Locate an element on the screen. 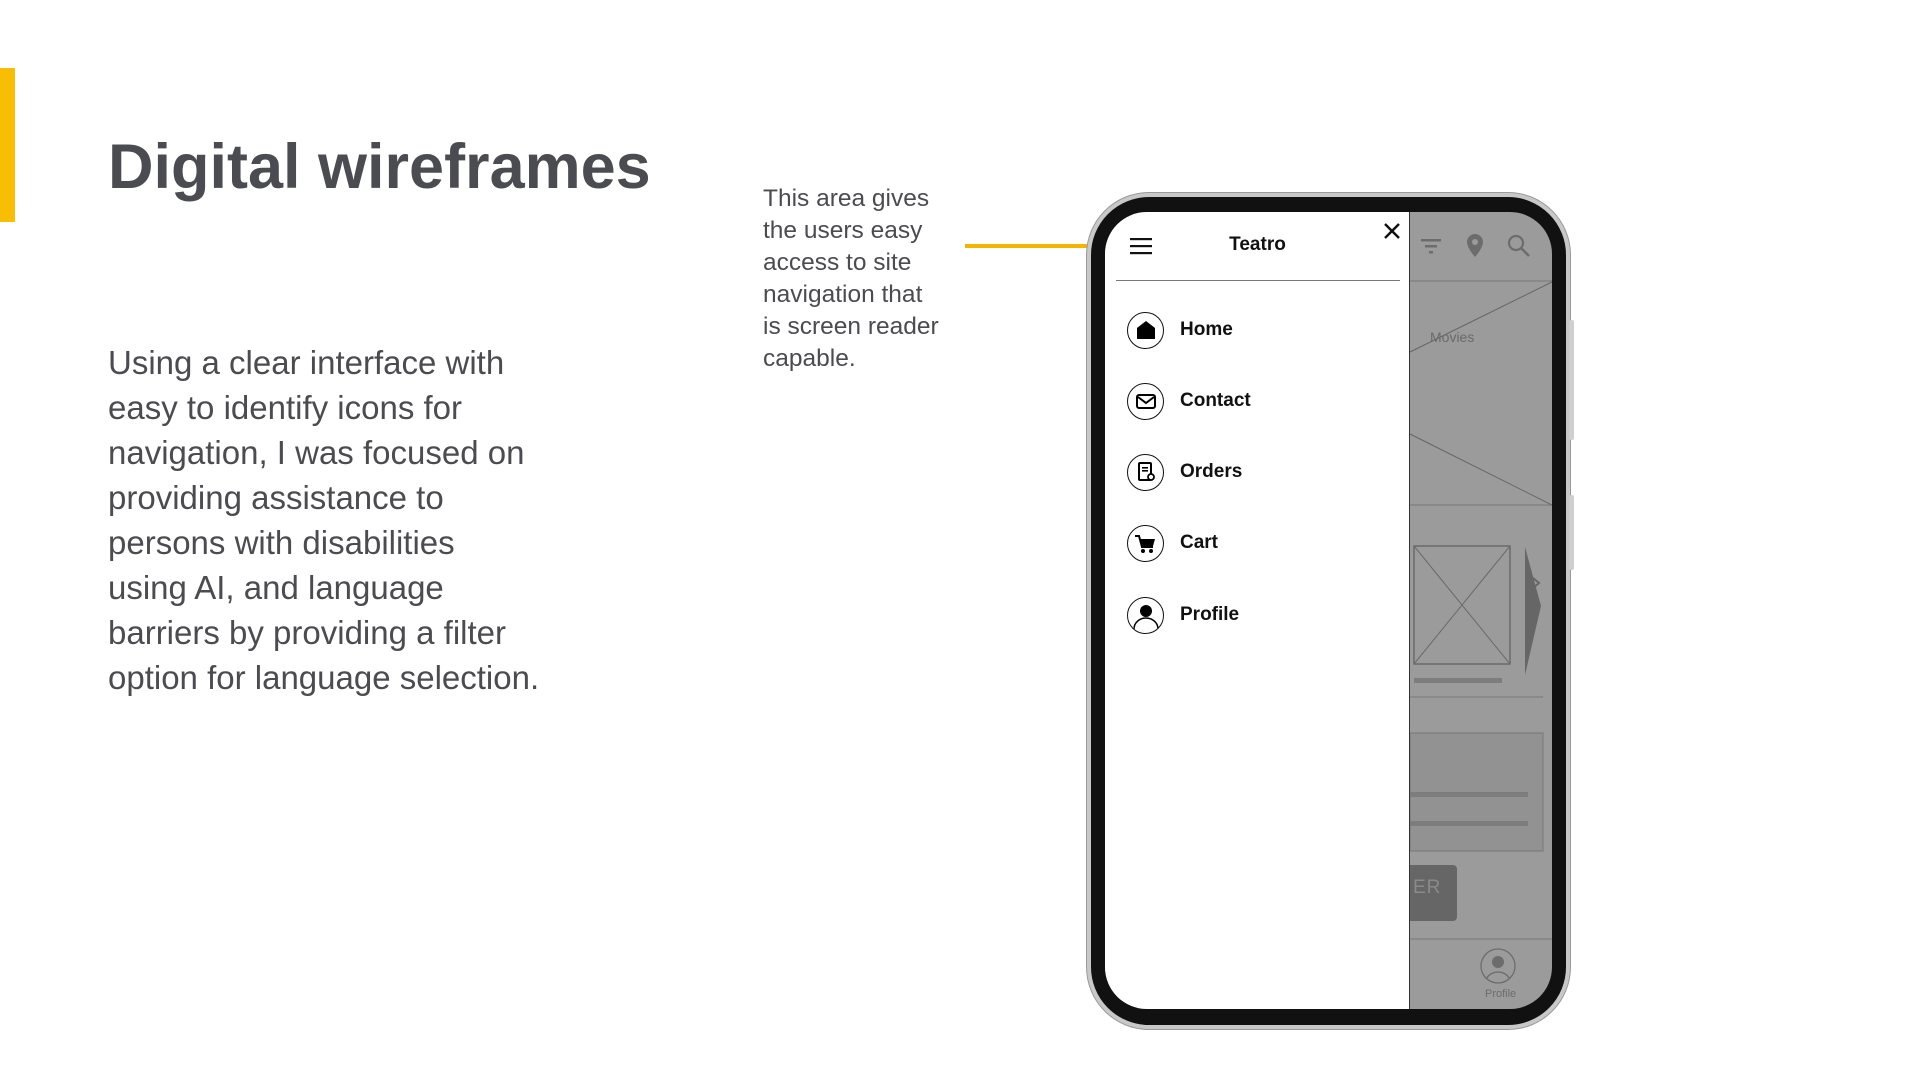 This screenshot has height=1080, width=1920. accent-bar is located at coordinates (7, 145).